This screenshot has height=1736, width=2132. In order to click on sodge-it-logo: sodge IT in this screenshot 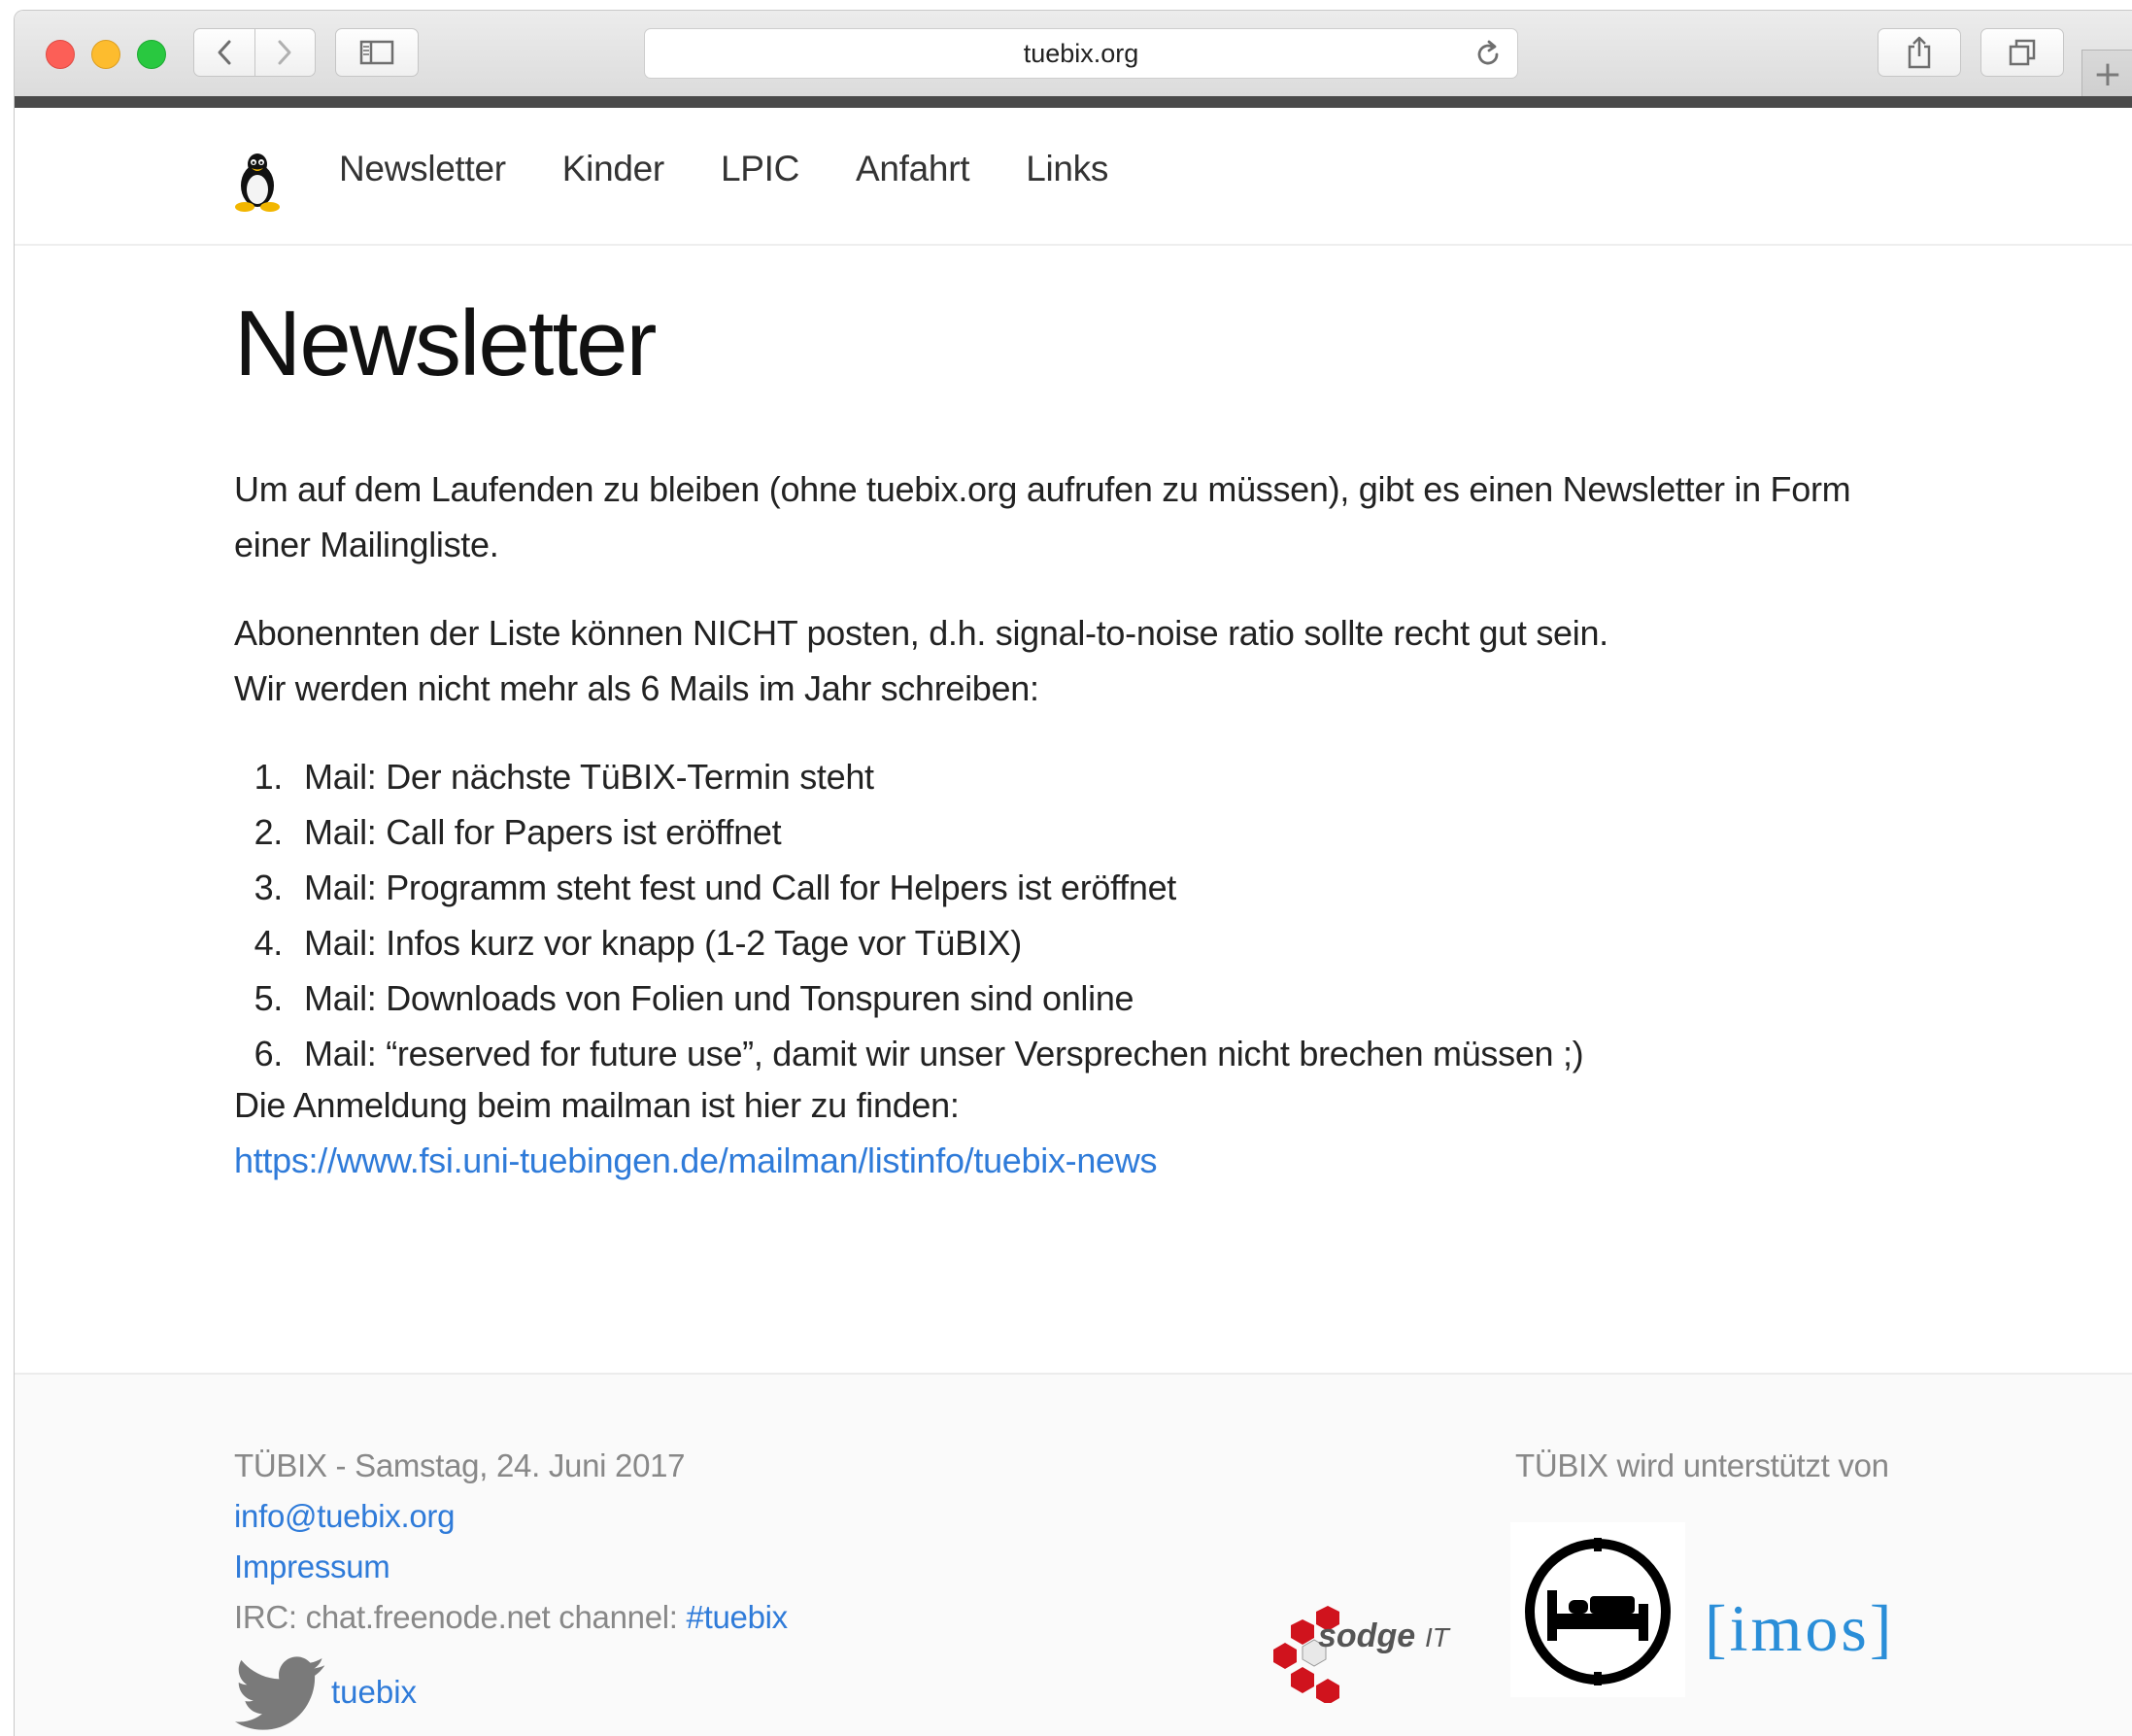, I will do `click(1371, 1650)`.